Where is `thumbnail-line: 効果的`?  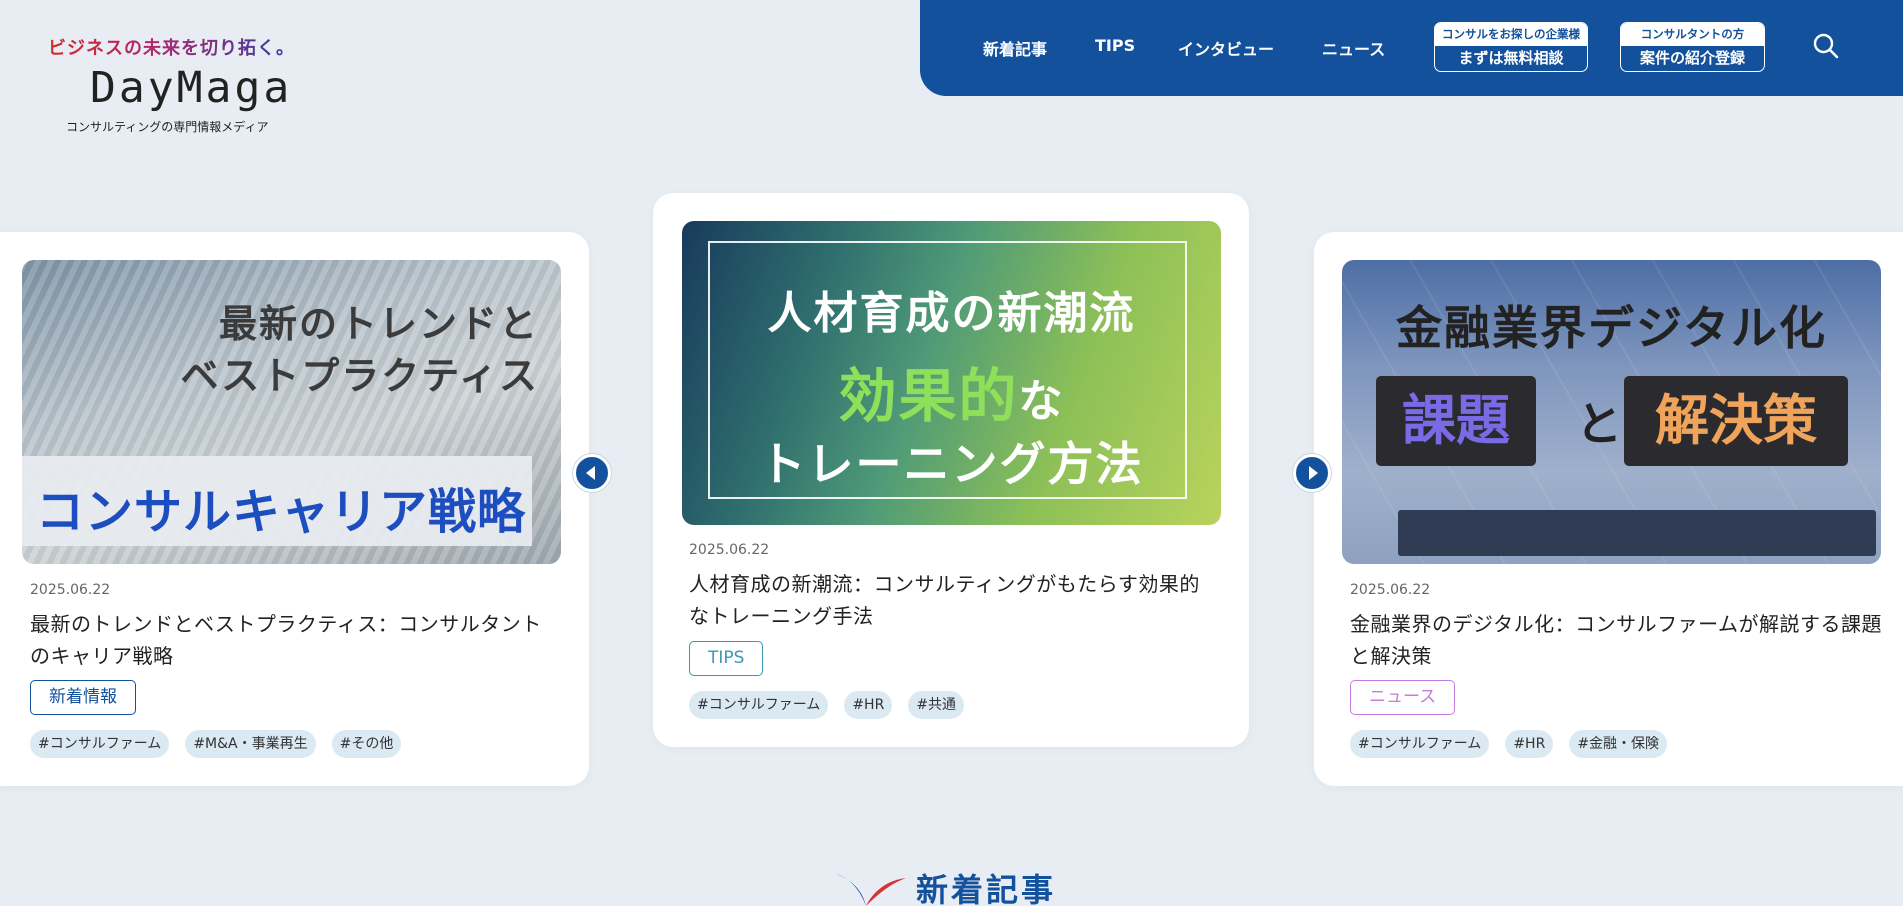 thumbnail-line: 効果的 is located at coordinates (928, 396).